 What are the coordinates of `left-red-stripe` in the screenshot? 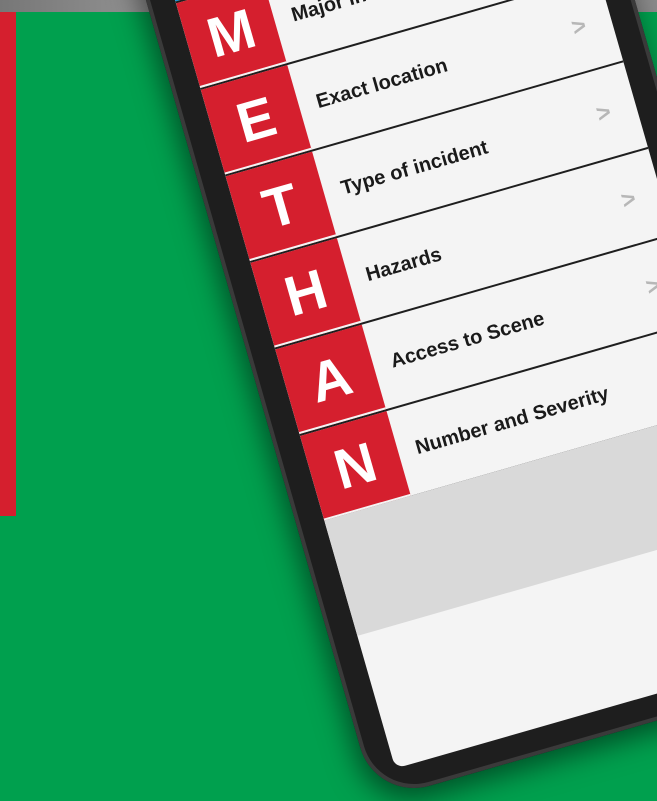 It's located at (8, 258).